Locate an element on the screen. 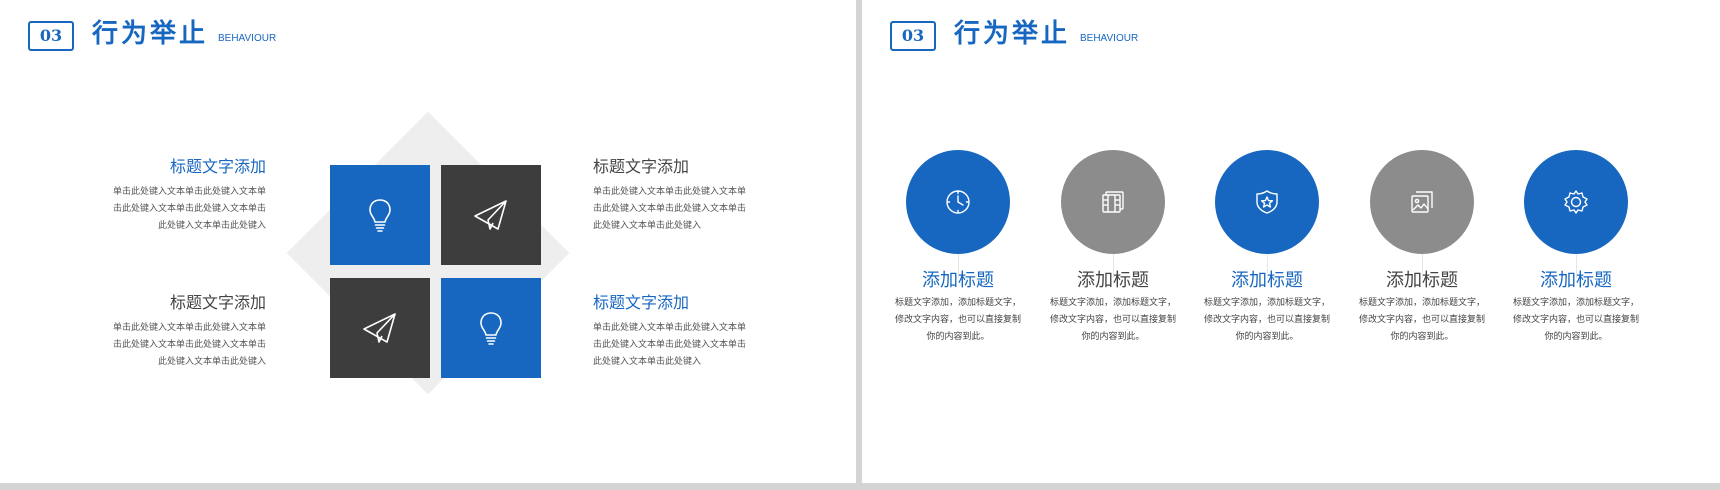 The height and width of the screenshot is (490, 1720). tile-top-left is located at coordinates (380, 215).